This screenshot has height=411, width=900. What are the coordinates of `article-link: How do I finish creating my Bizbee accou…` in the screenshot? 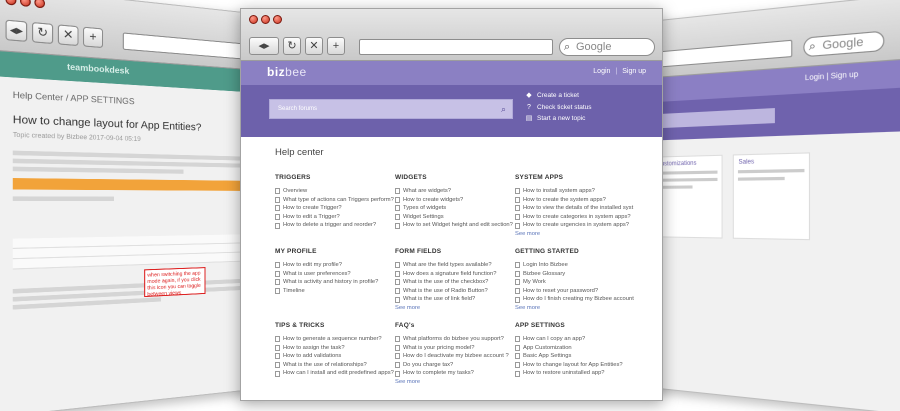 It's located at (575, 299).